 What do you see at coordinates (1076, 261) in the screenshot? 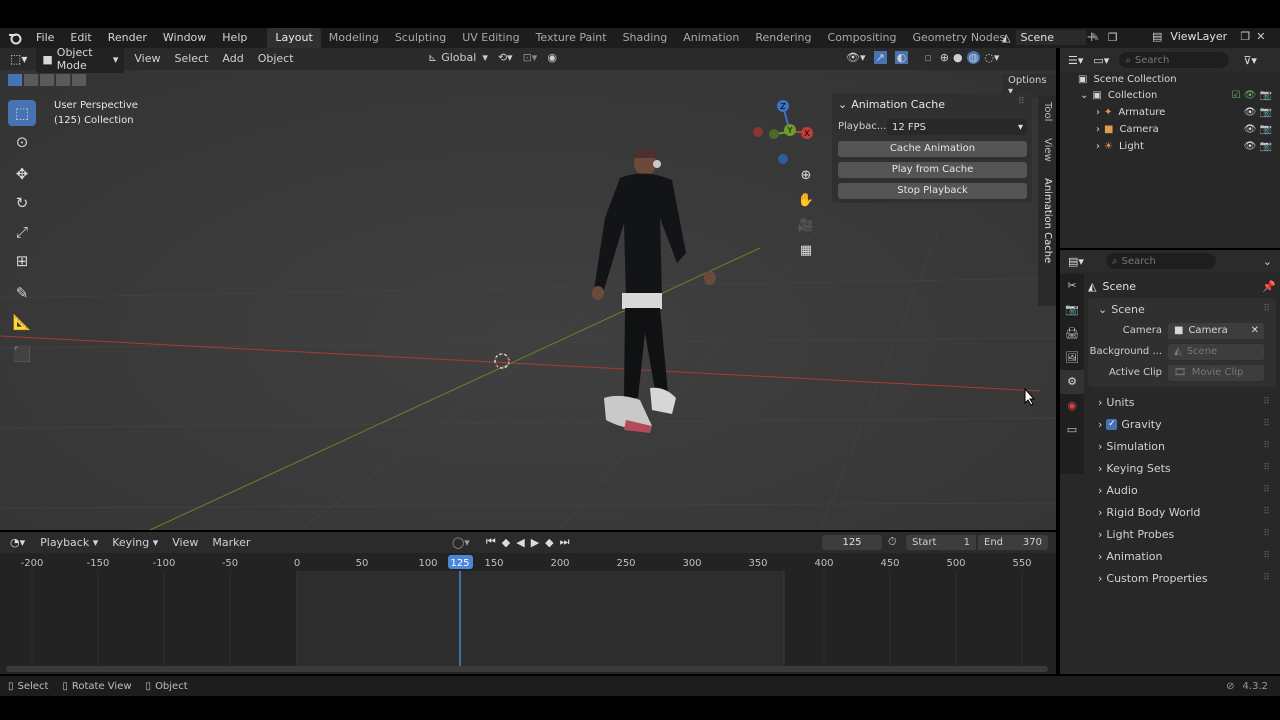
I see `editor-type-icon: ▤▾` at bounding box center [1076, 261].